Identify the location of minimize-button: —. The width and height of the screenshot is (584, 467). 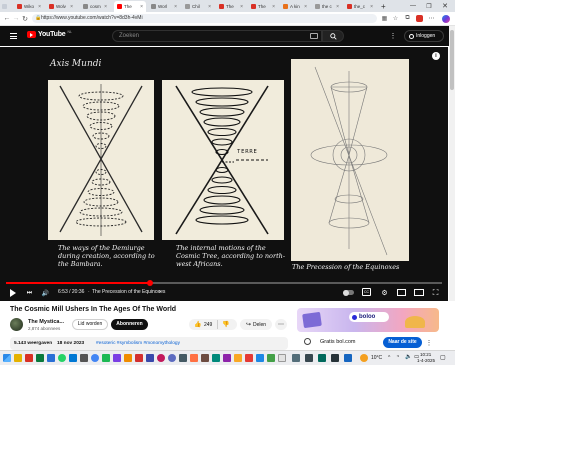
(413, 6).